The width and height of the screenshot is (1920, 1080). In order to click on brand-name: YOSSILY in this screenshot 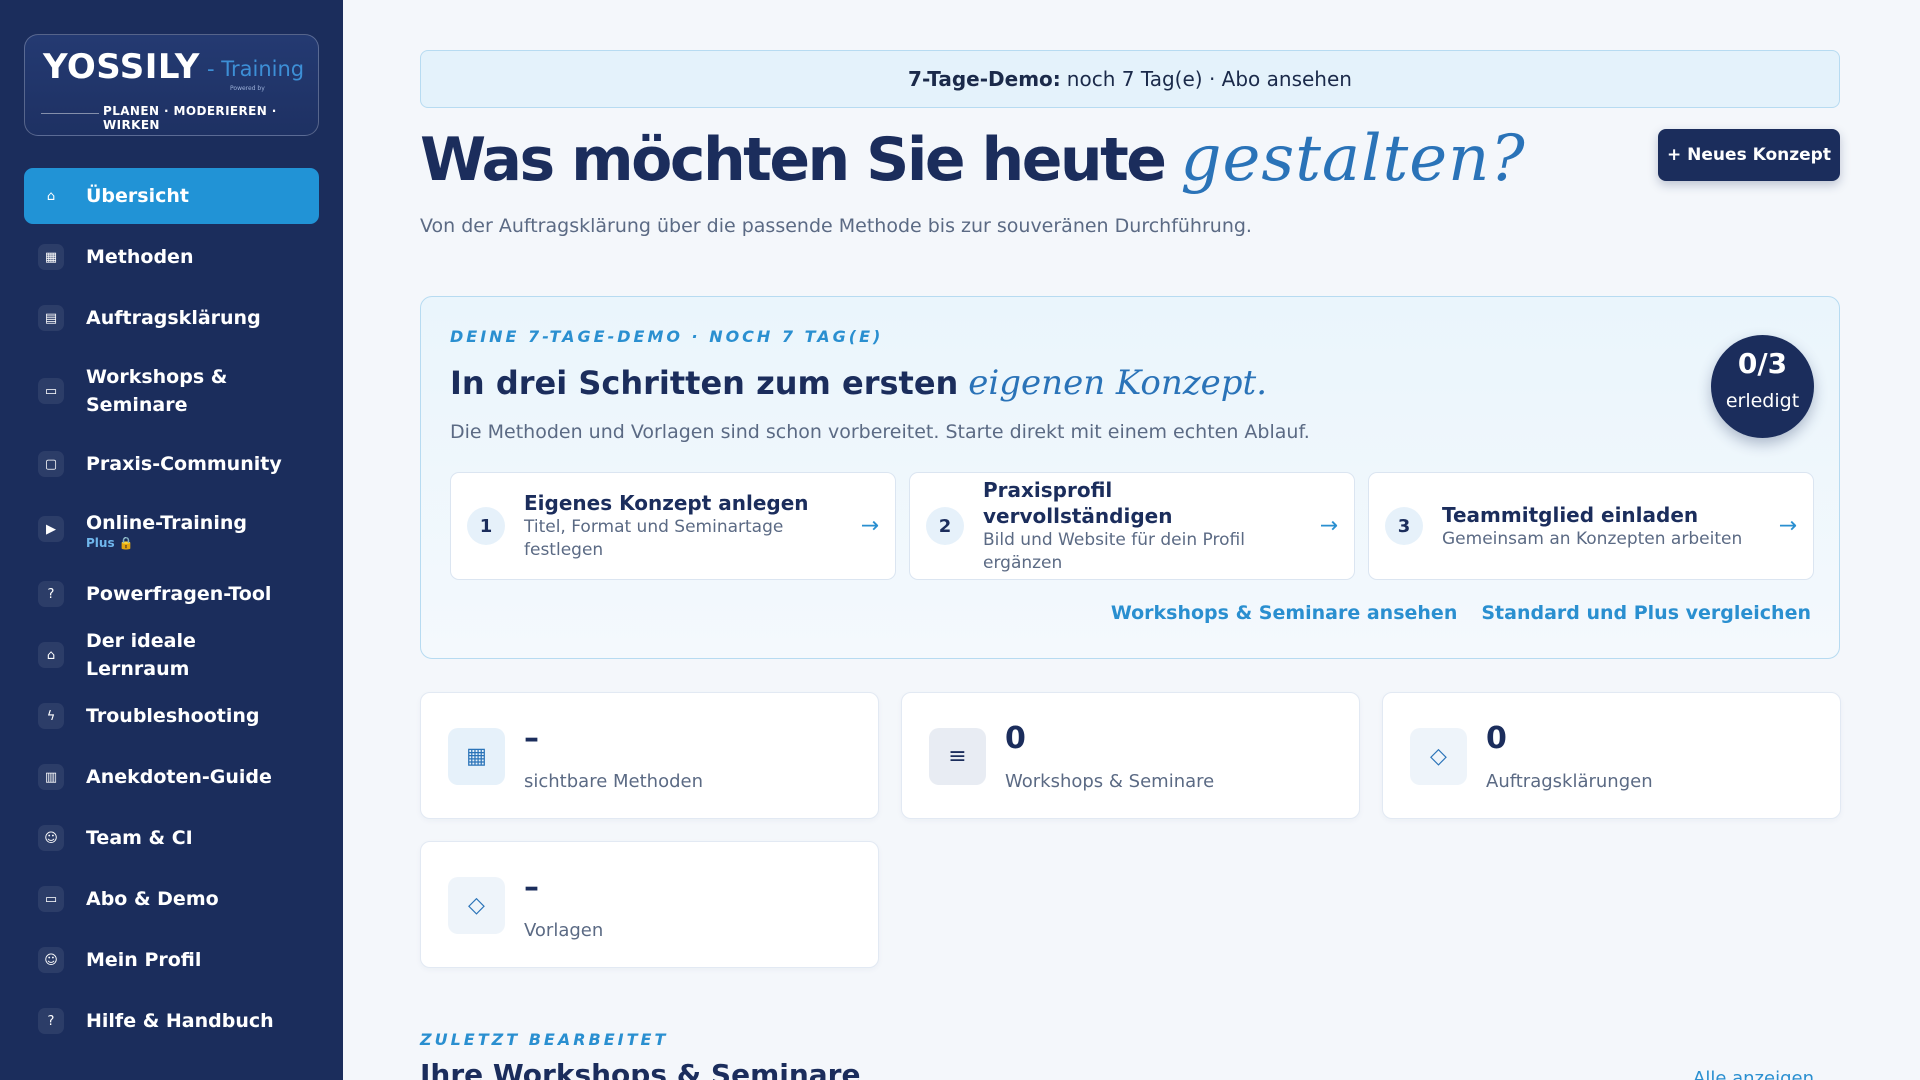, I will do `click(121, 67)`.